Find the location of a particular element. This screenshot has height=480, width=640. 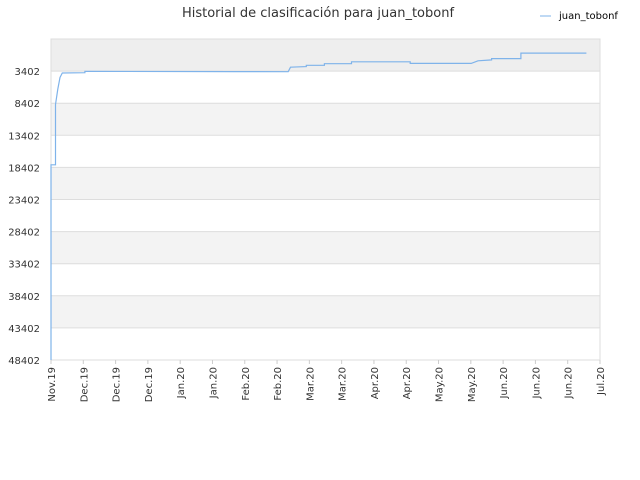

legend-label: juan_tobonf is located at coordinates (588, 16).